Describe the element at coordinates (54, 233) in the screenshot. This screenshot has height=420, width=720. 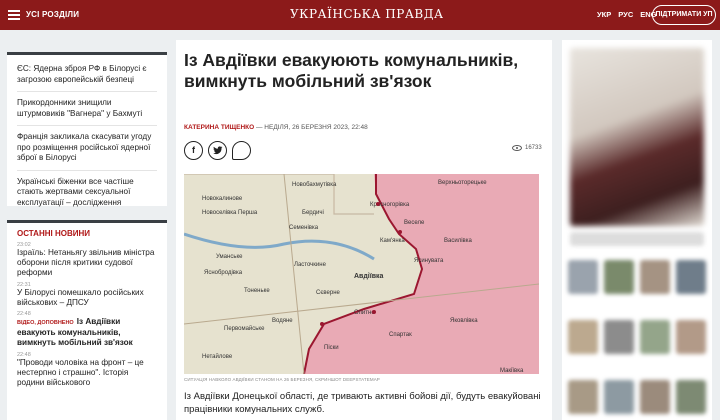
I see `latest-news-title: ОСТАННІ НОВИНИ` at that location.